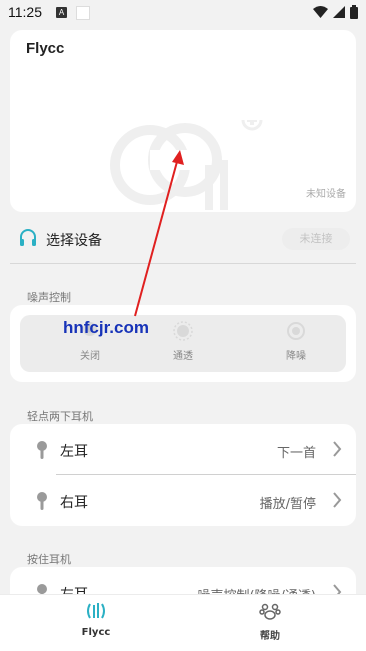 The image size is (366, 651). Describe the element at coordinates (96, 611) in the screenshot. I see `tab-flycc-icon` at that location.